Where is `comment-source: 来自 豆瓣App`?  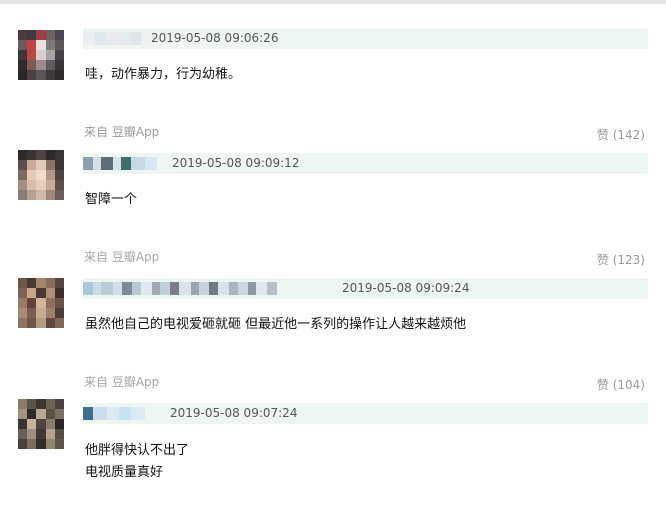
comment-source: 来自 豆瓣App is located at coordinates (122, 132).